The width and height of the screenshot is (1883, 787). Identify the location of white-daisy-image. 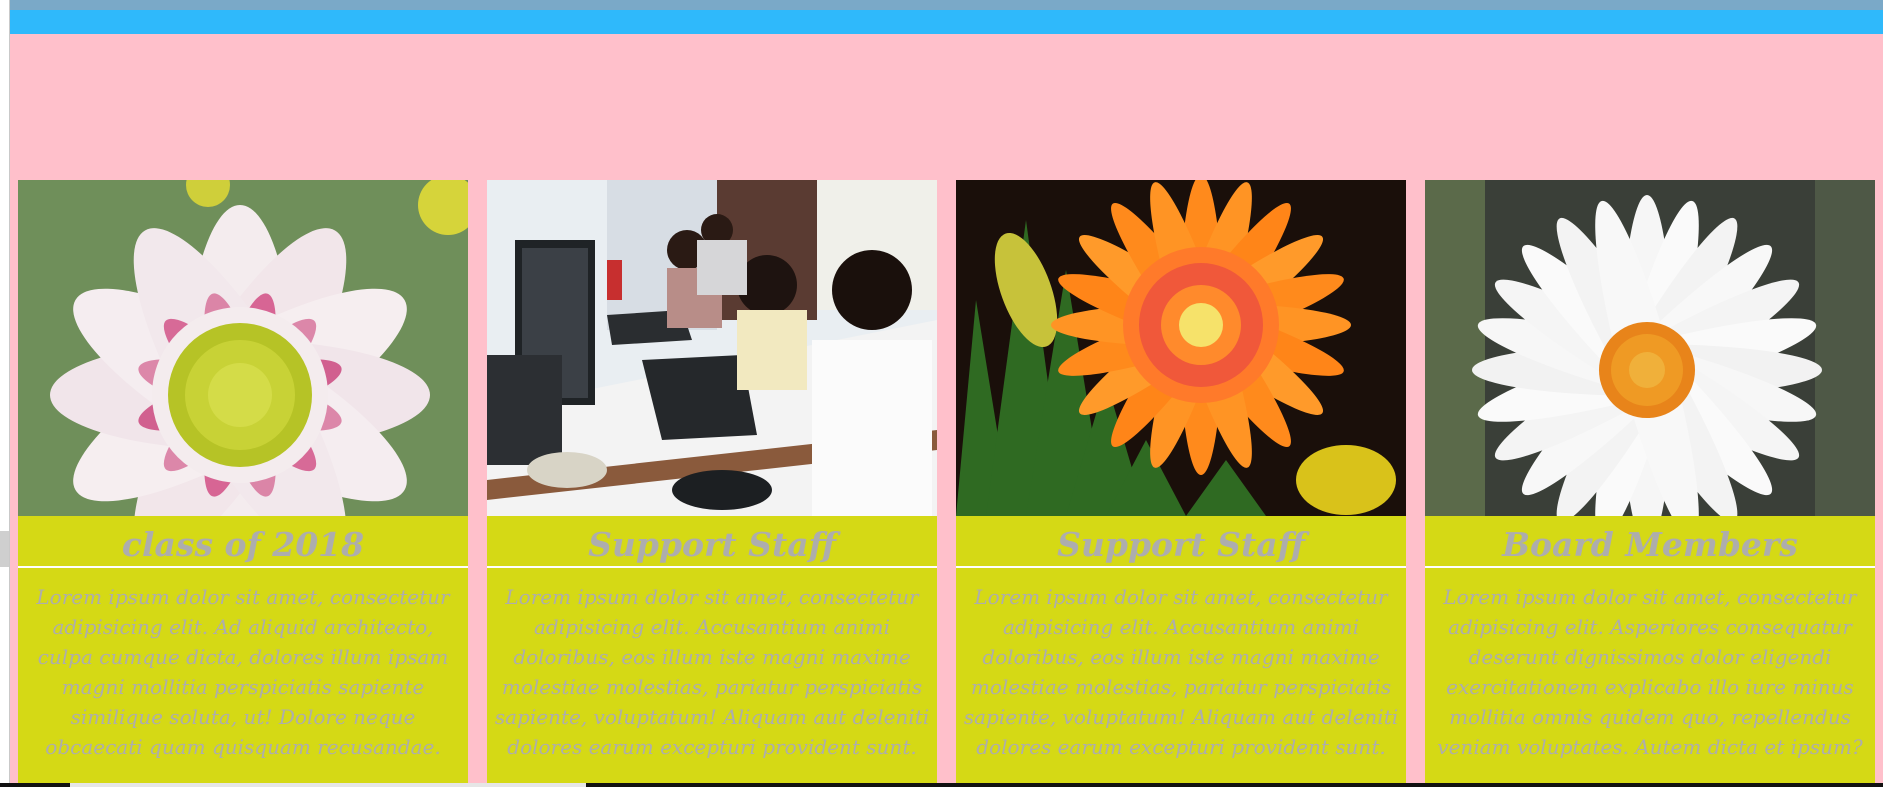
(1650, 348).